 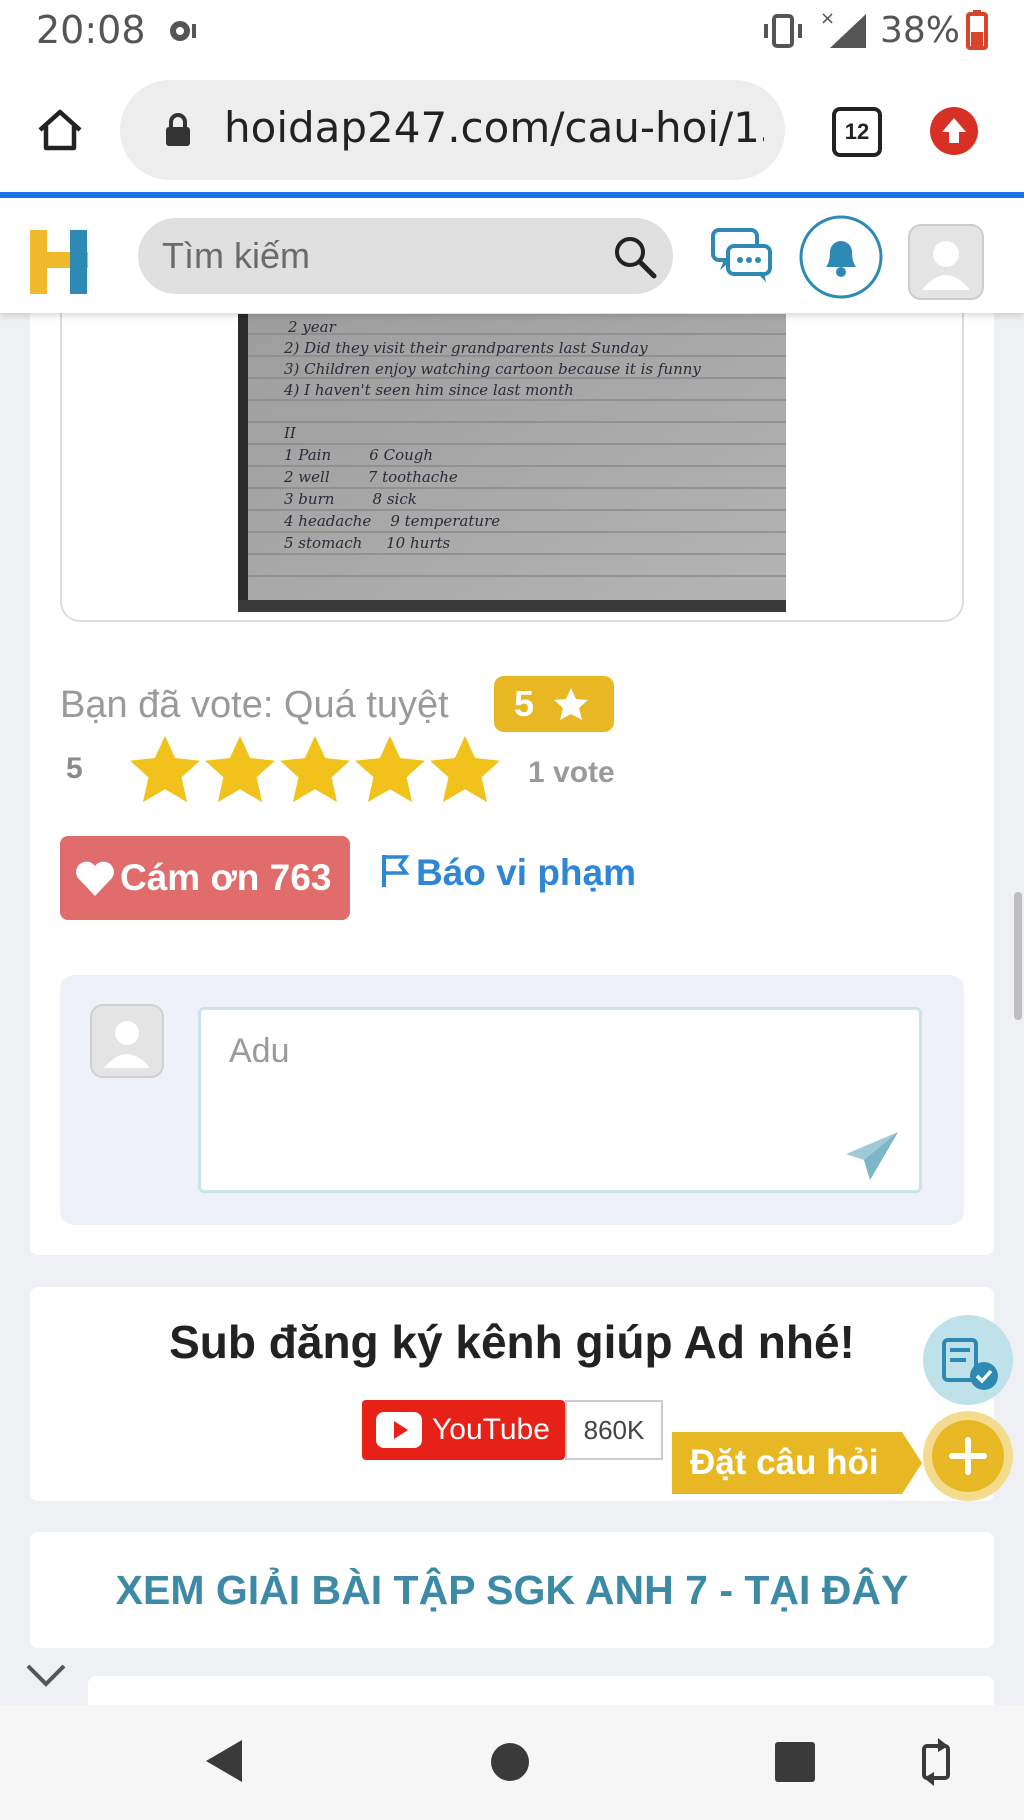 I want to click on promo-title: Sub đăng ký kênh giúp Ad nhé!, so click(x=512, y=1342).